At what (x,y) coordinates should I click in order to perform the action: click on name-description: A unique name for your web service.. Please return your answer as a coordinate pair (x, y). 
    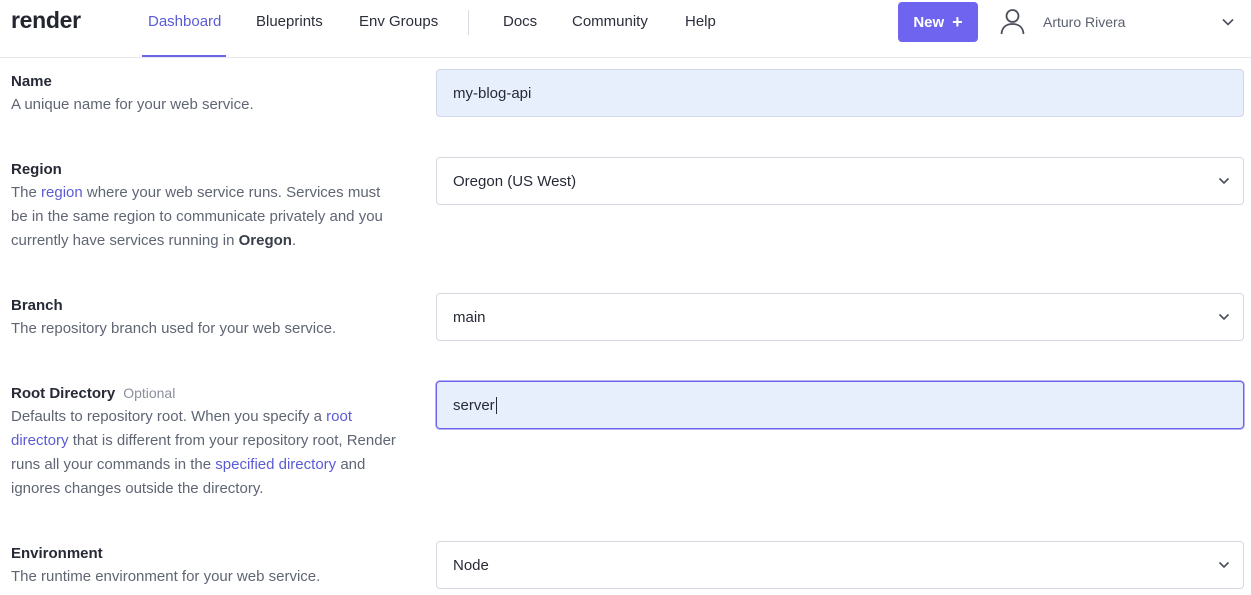
    Looking at the image, I should click on (132, 104).